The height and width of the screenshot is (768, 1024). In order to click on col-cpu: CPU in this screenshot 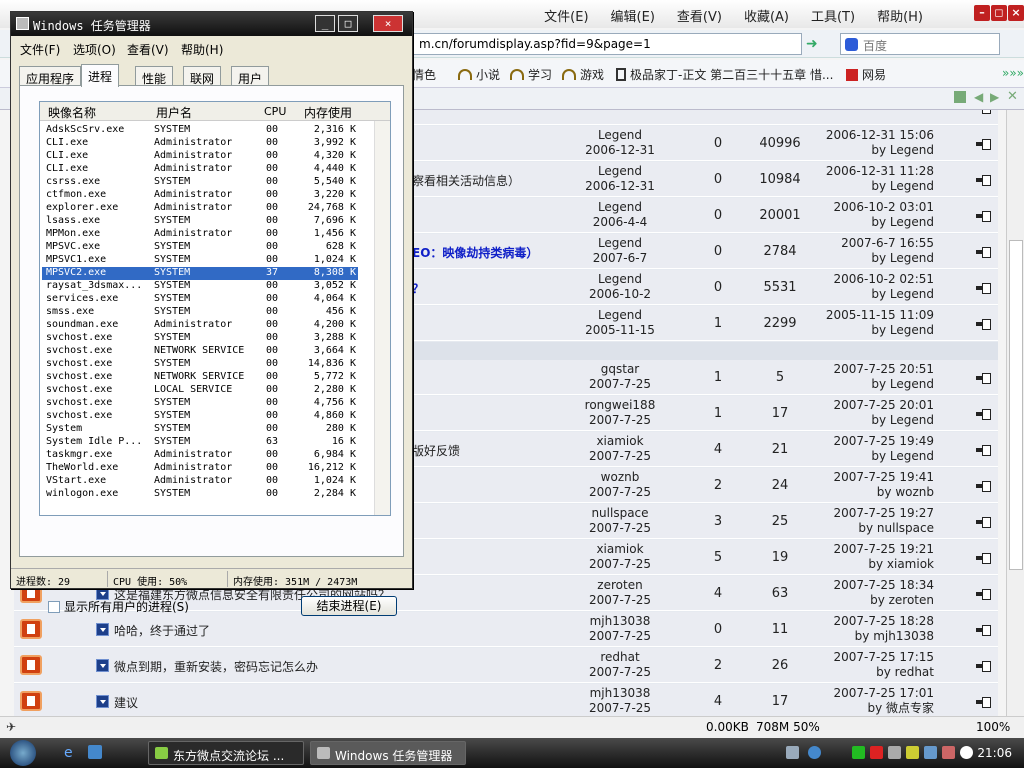, I will do `click(275, 111)`.